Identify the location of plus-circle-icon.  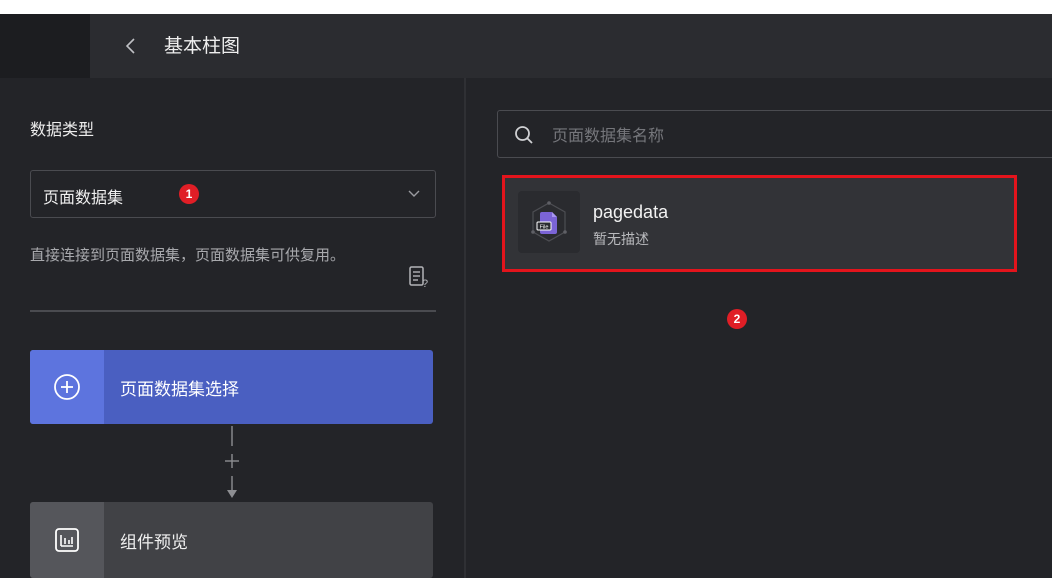
(67, 387).